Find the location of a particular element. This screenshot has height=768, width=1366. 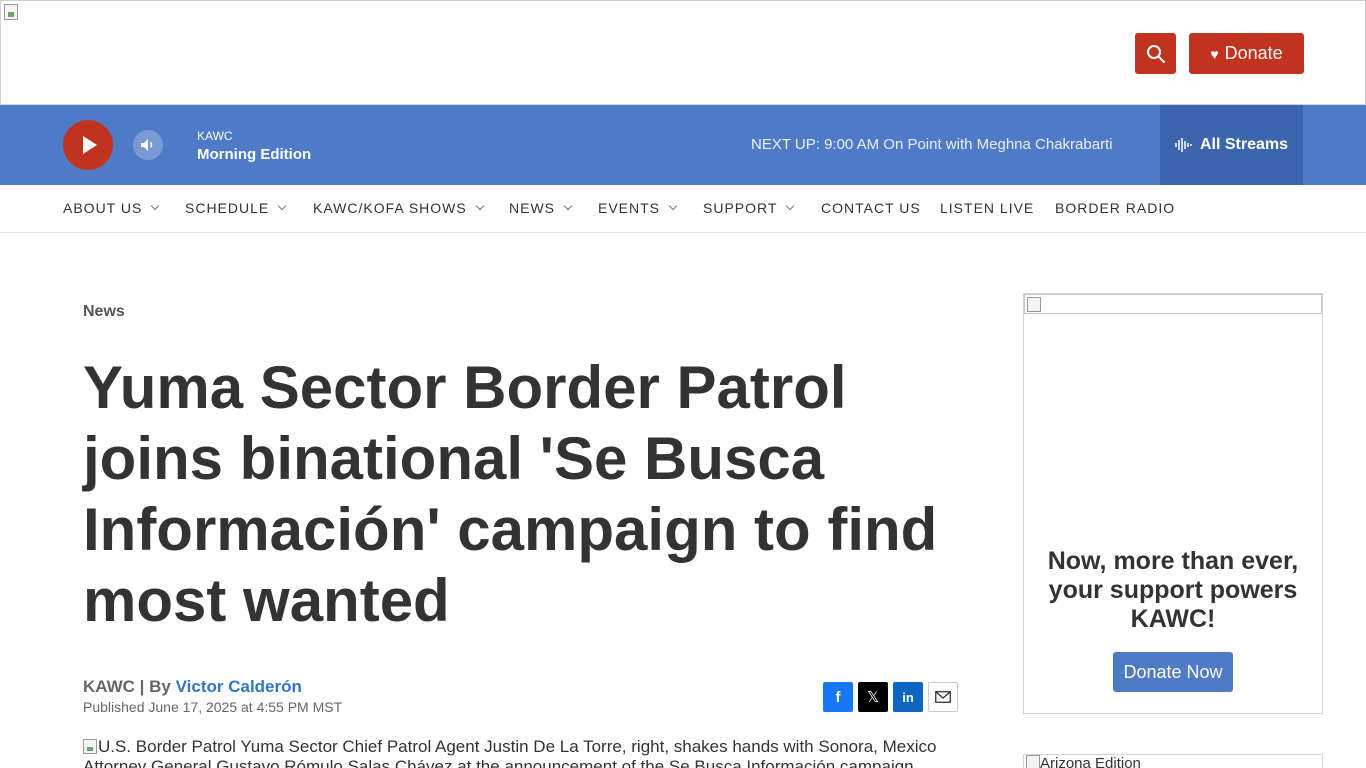

author-link: Victor Calderón is located at coordinates (239, 686).